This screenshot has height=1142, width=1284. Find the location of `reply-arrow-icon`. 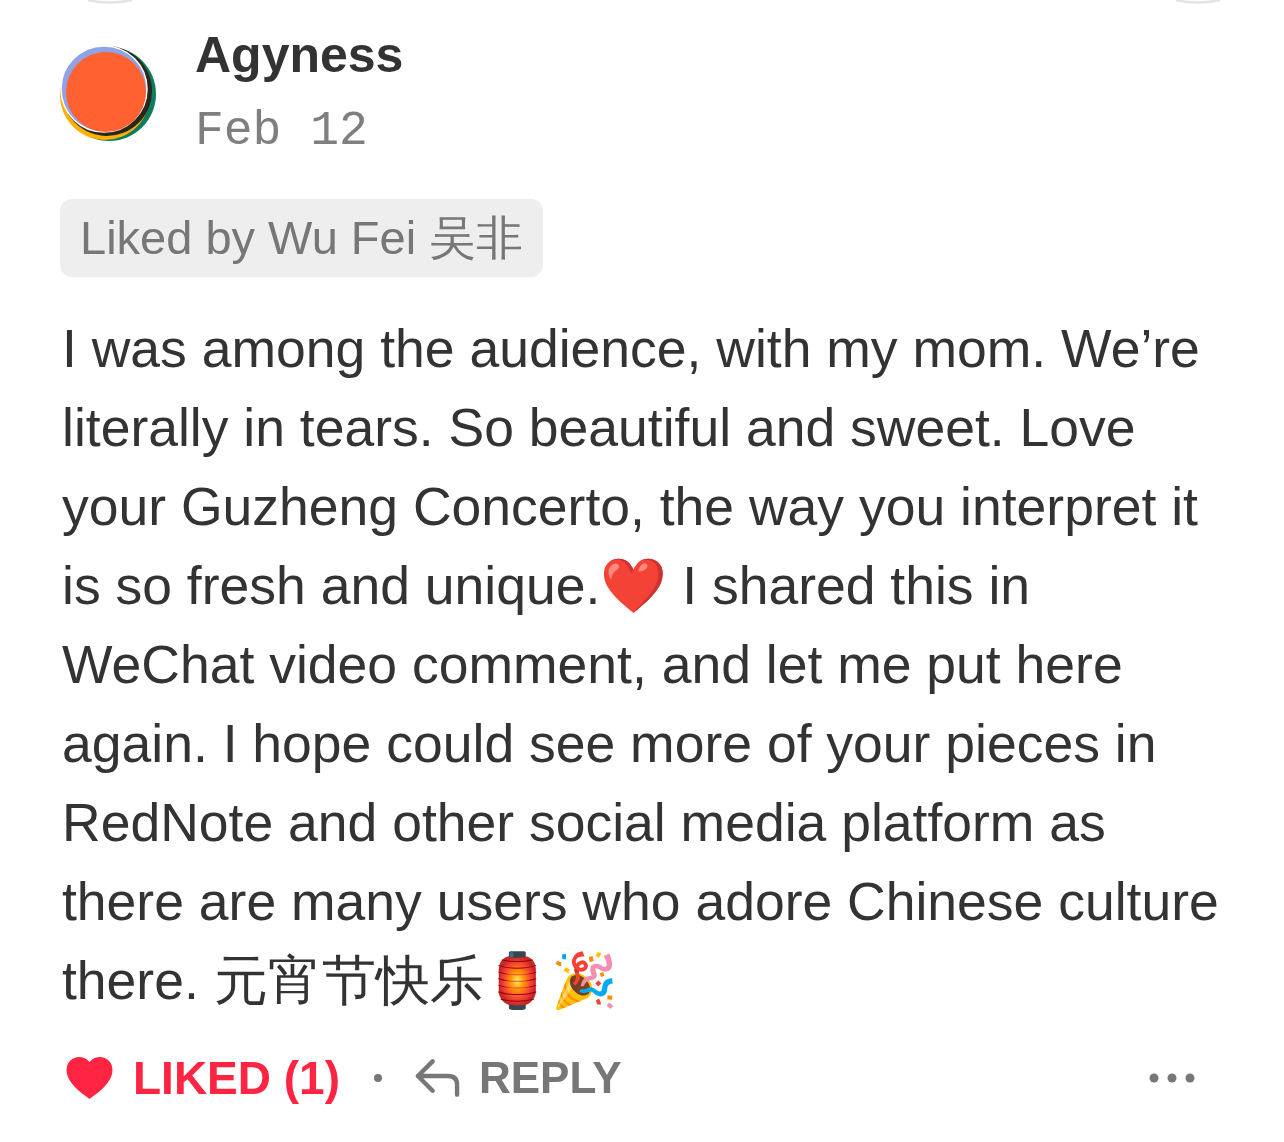

reply-arrow-icon is located at coordinates (437, 1078).